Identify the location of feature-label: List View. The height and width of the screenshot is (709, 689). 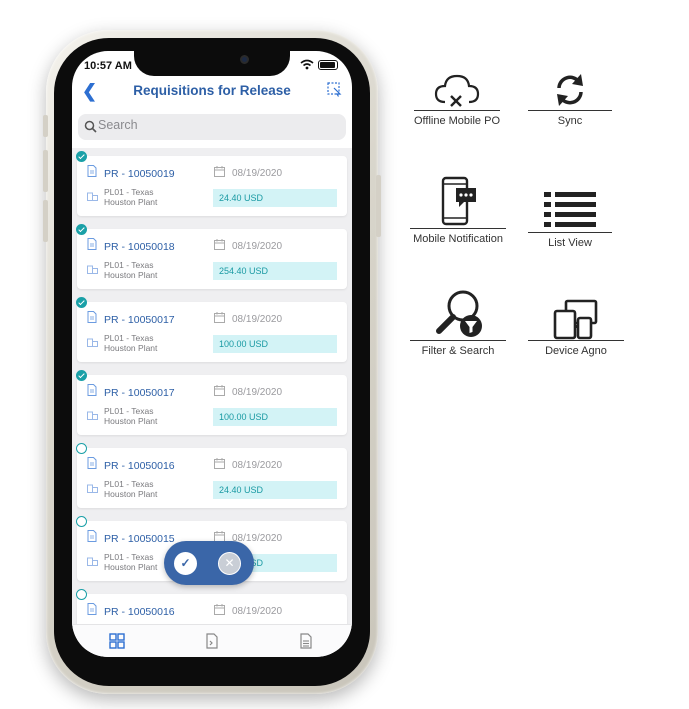
(570, 243).